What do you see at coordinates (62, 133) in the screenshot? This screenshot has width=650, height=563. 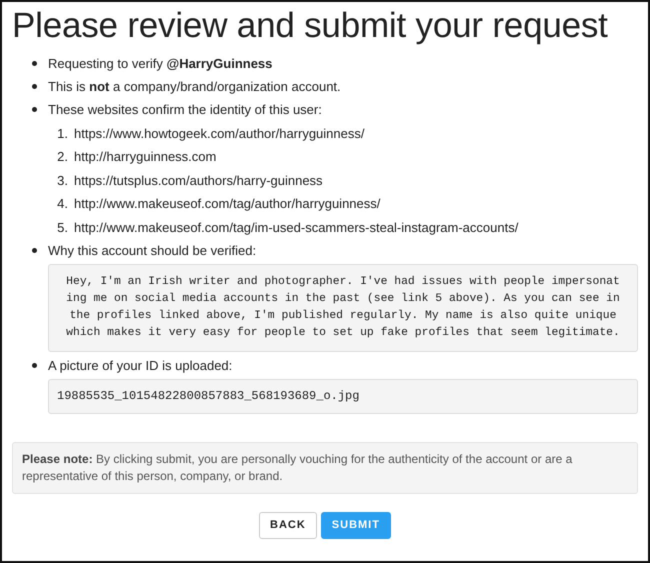 I see `list-number: 1.` at bounding box center [62, 133].